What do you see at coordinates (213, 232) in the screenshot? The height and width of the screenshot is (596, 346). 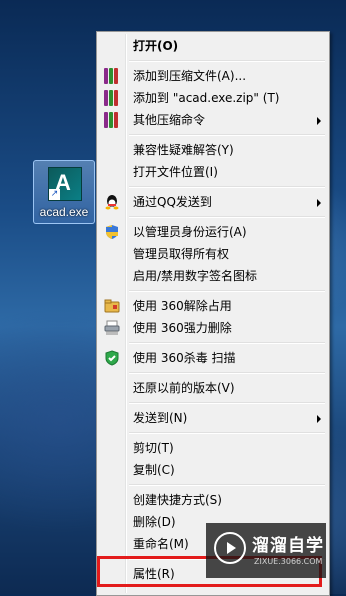 I see `menu-item-run-as-admin: 以管理员身份运行(A)` at bounding box center [213, 232].